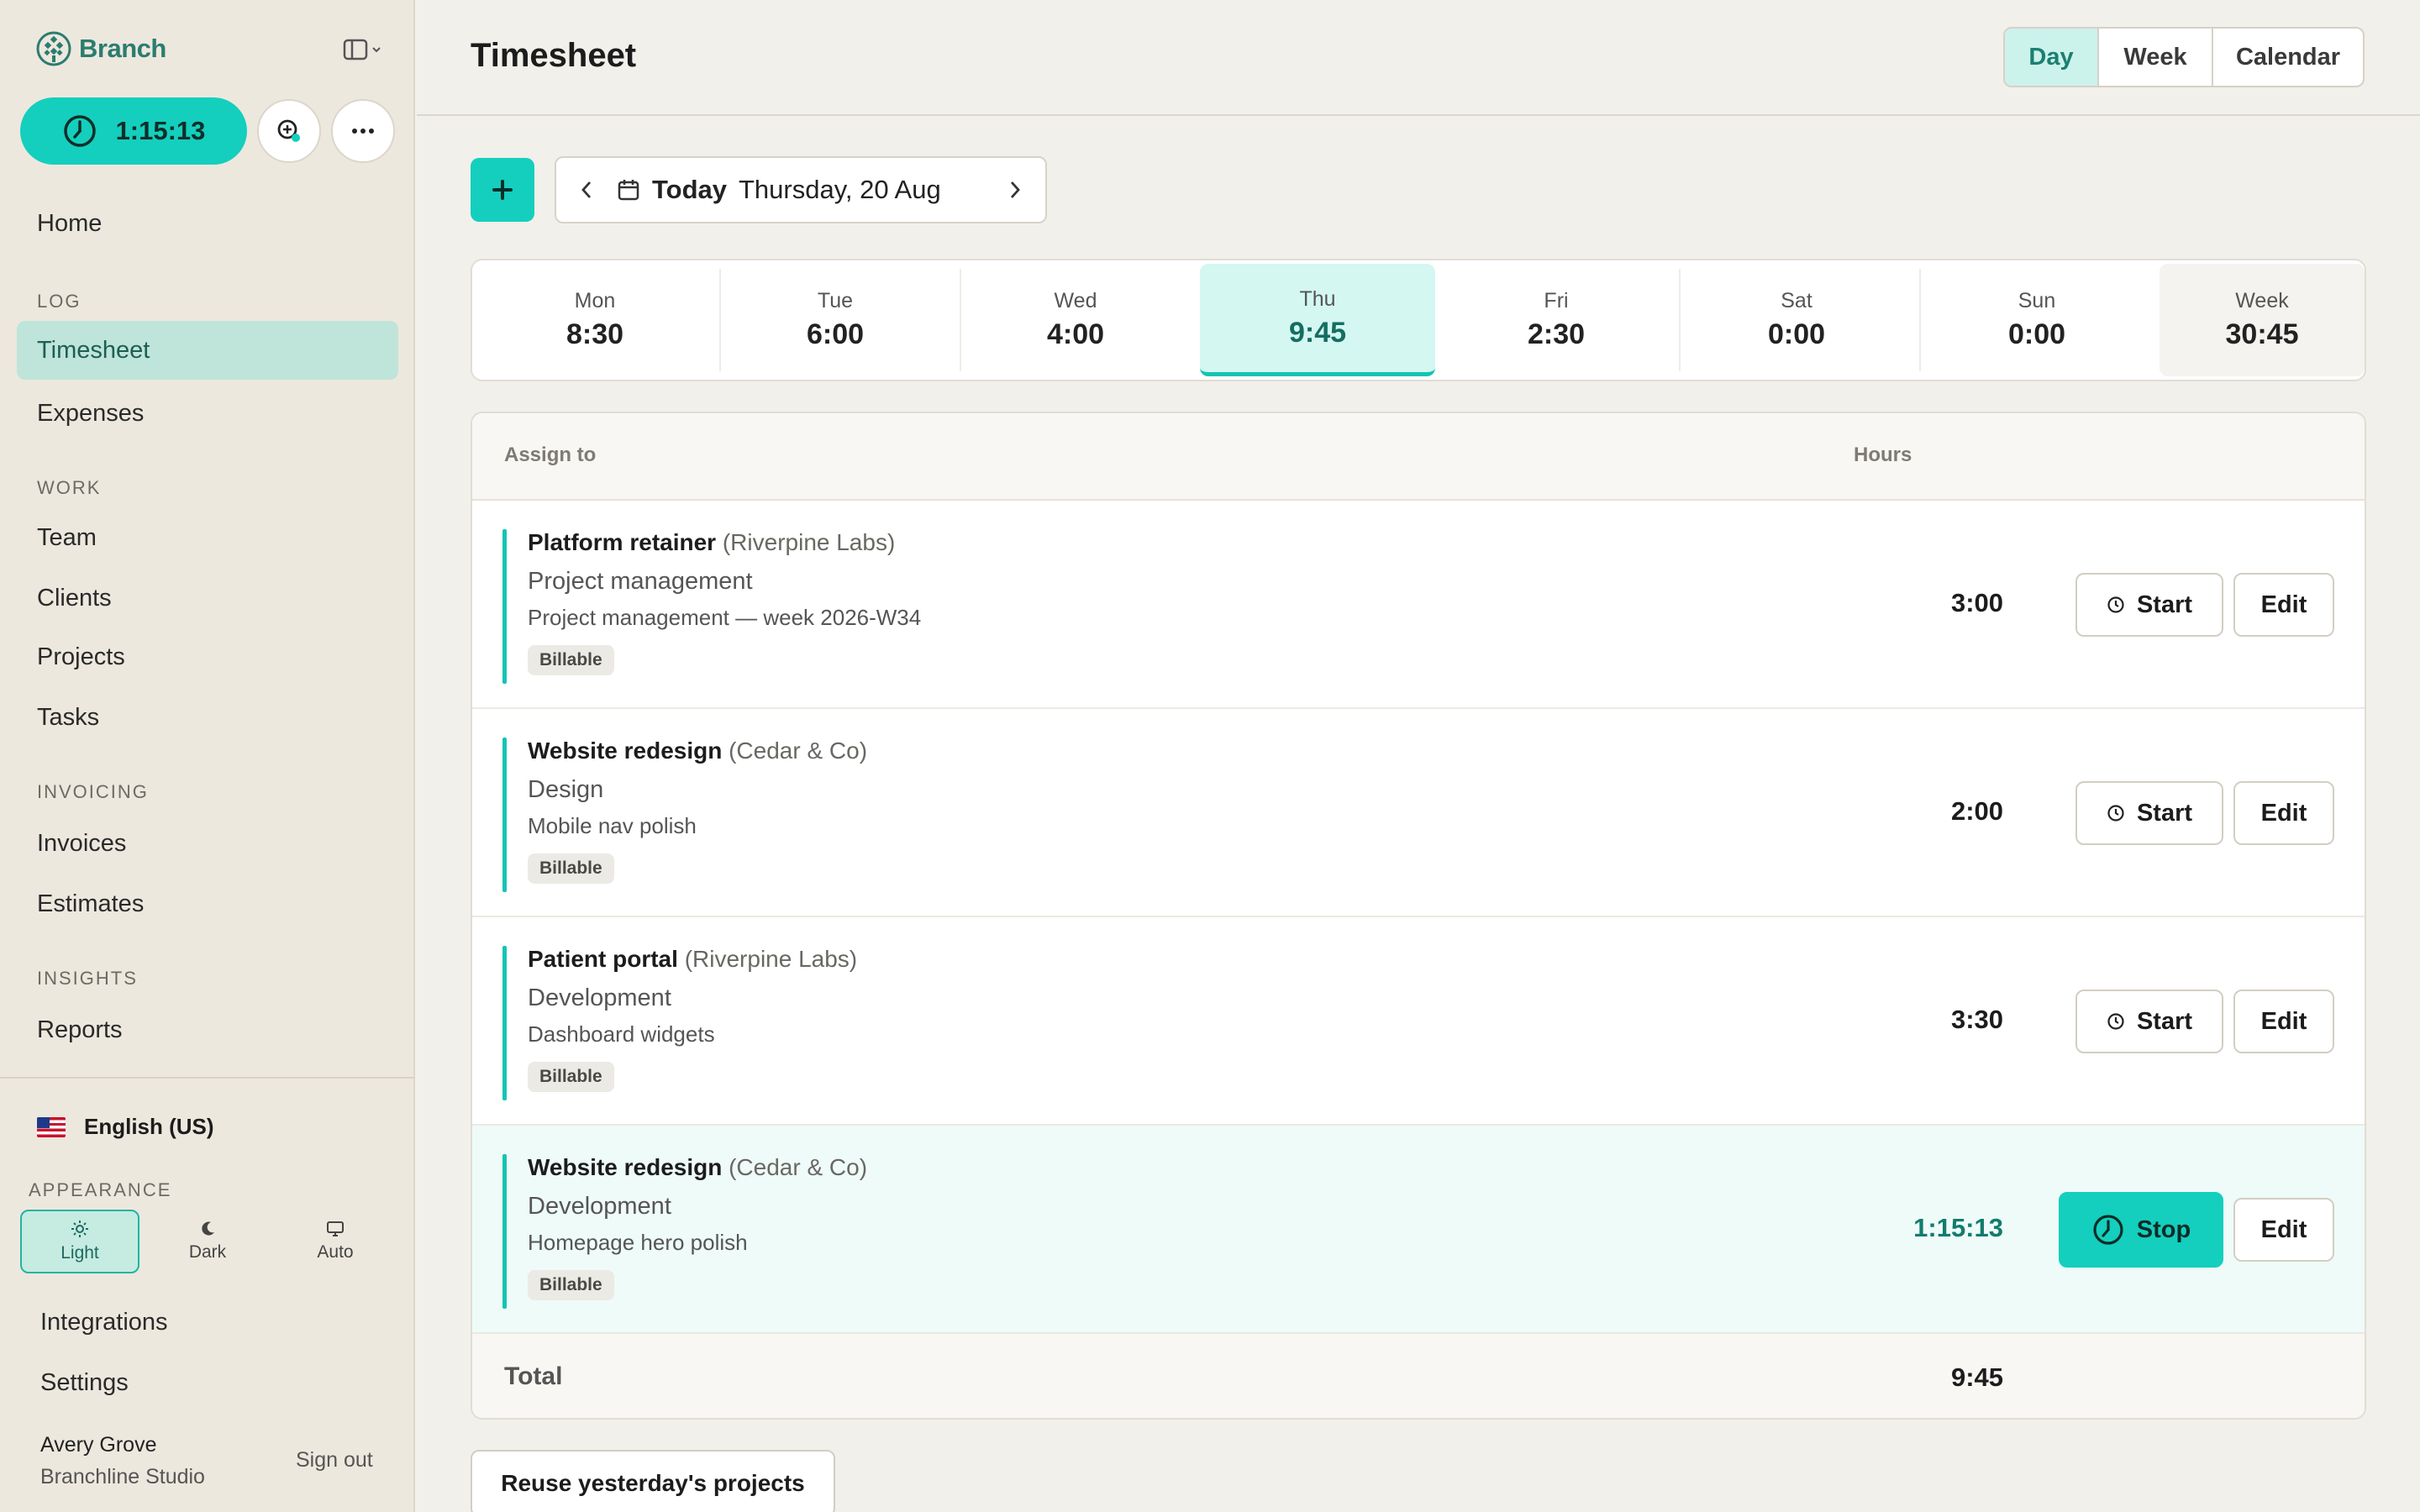 The image size is (2420, 1512). What do you see at coordinates (835, 334) in the screenshot?
I see `day-hours: 6:00` at bounding box center [835, 334].